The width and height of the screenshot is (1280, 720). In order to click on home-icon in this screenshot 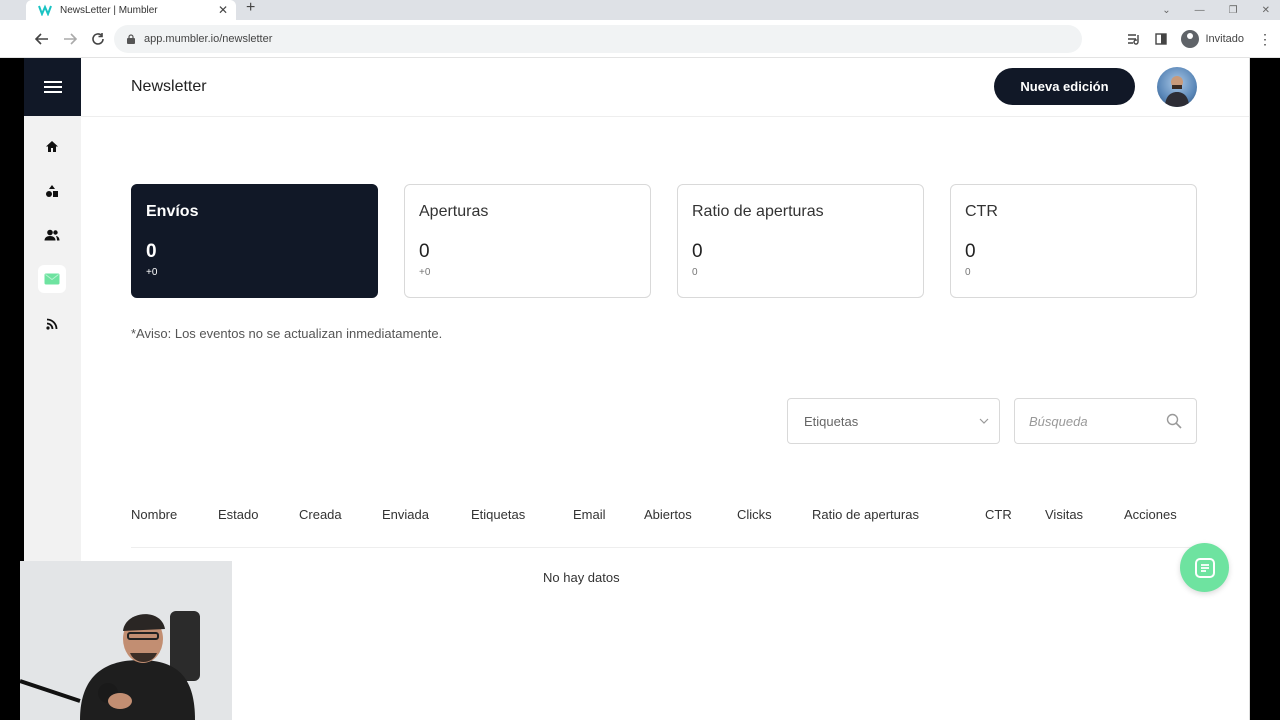, I will do `click(52, 146)`.